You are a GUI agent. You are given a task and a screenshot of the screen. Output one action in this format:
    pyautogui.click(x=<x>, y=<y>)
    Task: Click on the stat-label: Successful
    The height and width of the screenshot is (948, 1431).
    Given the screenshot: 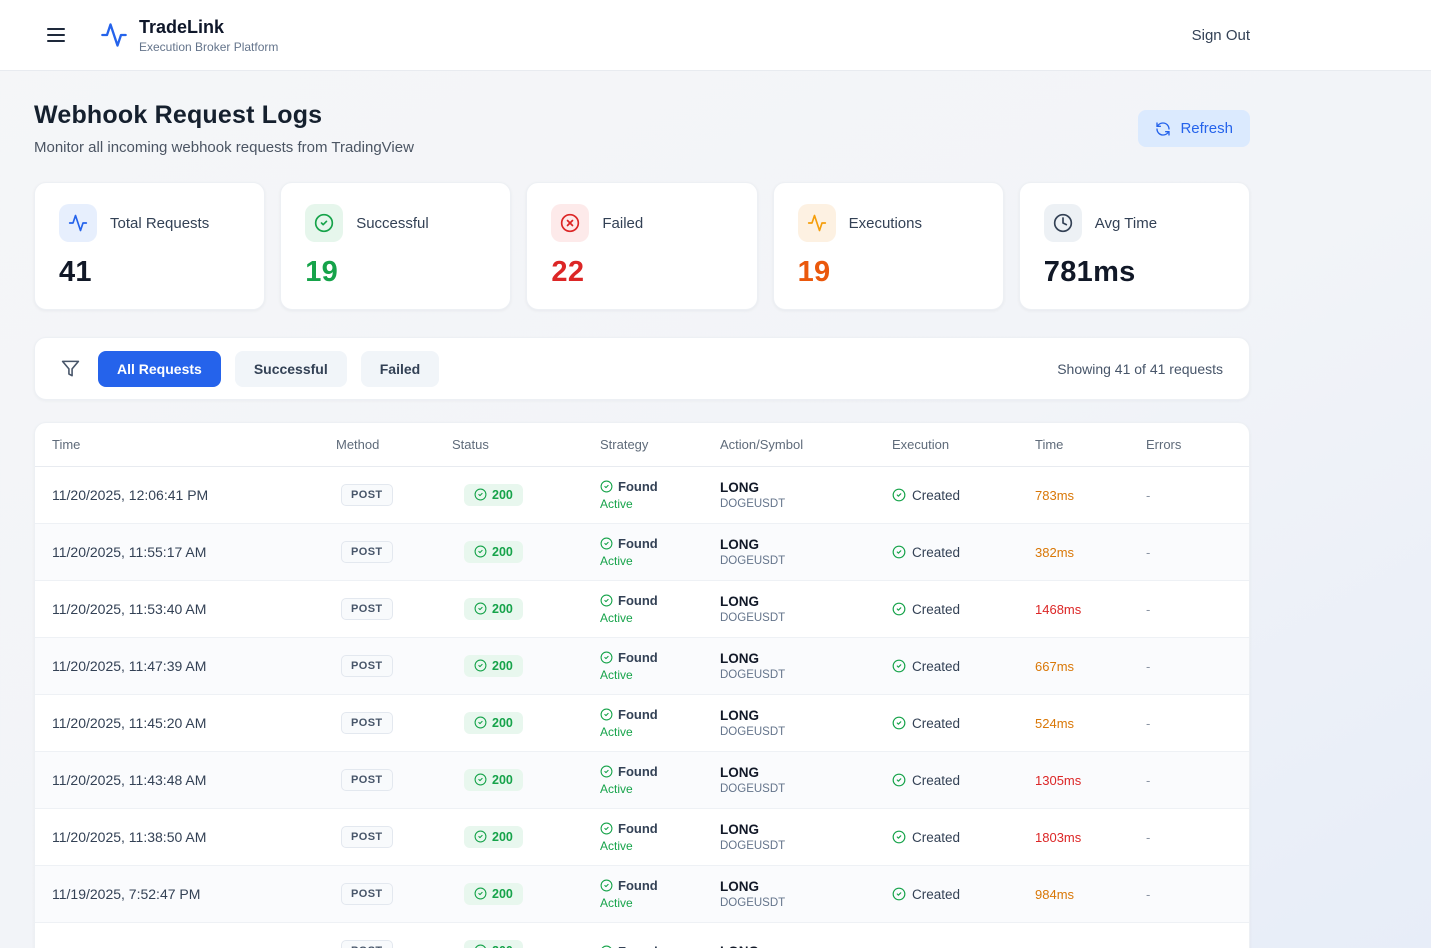 What is the action you would take?
    pyautogui.click(x=392, y=223)
    